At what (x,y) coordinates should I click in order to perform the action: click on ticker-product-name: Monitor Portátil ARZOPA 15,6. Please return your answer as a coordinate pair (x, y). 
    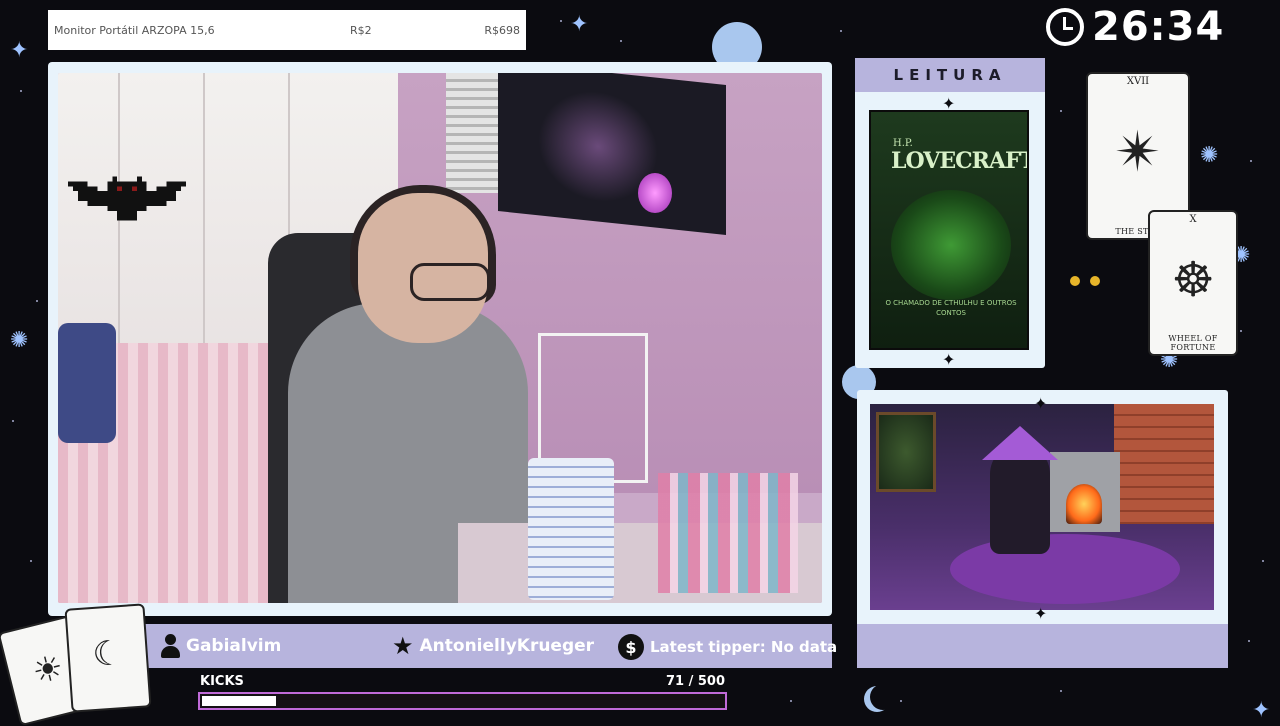
    Looking at the image, I should click on (134, 30).